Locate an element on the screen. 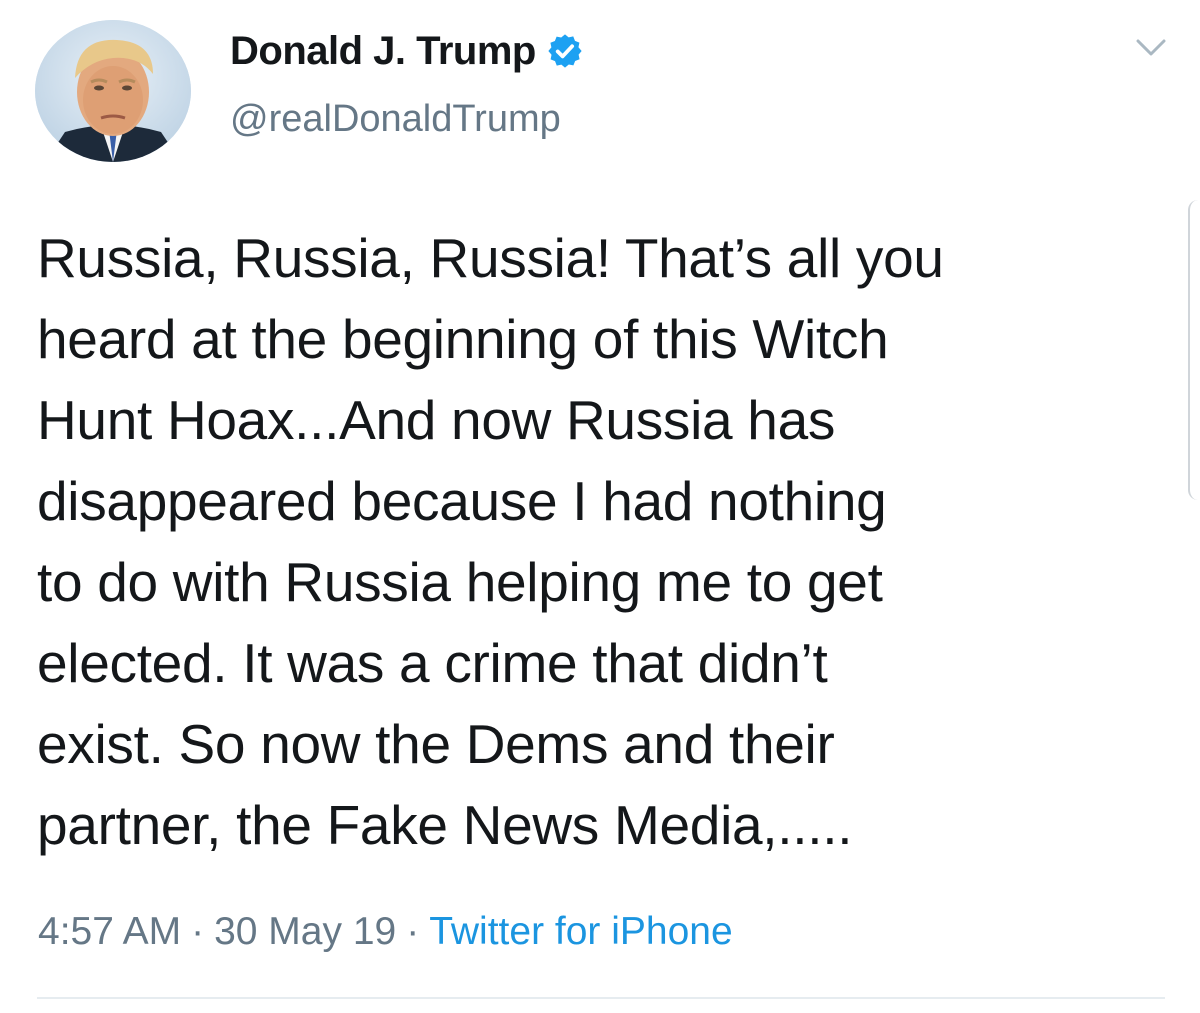 The image size is (1200, 1013). tweet-time: 4:57 AM is located at coordinates (109, 931).